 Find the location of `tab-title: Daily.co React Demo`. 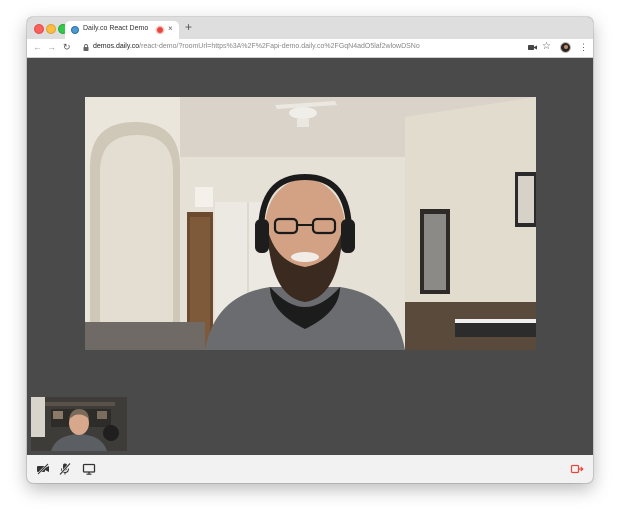

tab-title: Daily.co React Demo is located at coordinates (116, 28).